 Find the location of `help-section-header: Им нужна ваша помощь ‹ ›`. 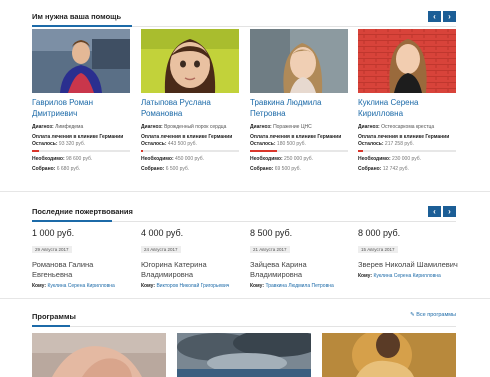

help-section-header: Им нужна ваша помощь ‹ › is located at coordinates (244, 18).